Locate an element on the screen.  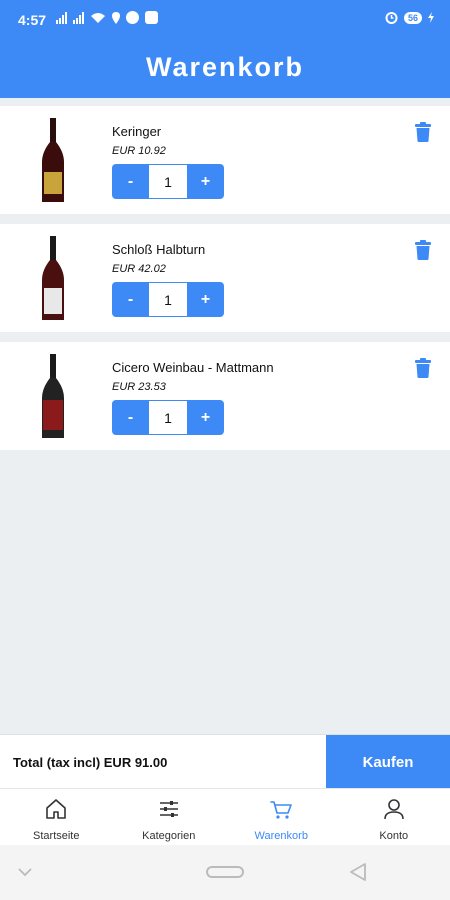
nav-item-konto: Konto is located at coordinates (394, 817).